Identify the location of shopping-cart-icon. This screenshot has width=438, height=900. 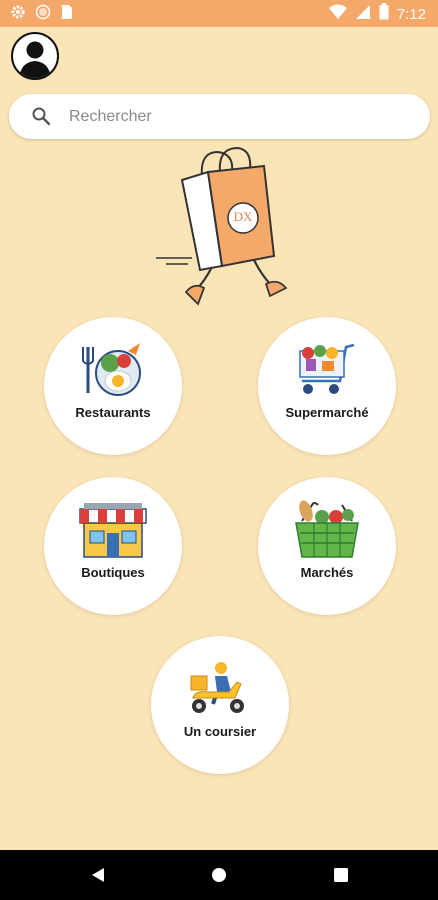
(327, 370).